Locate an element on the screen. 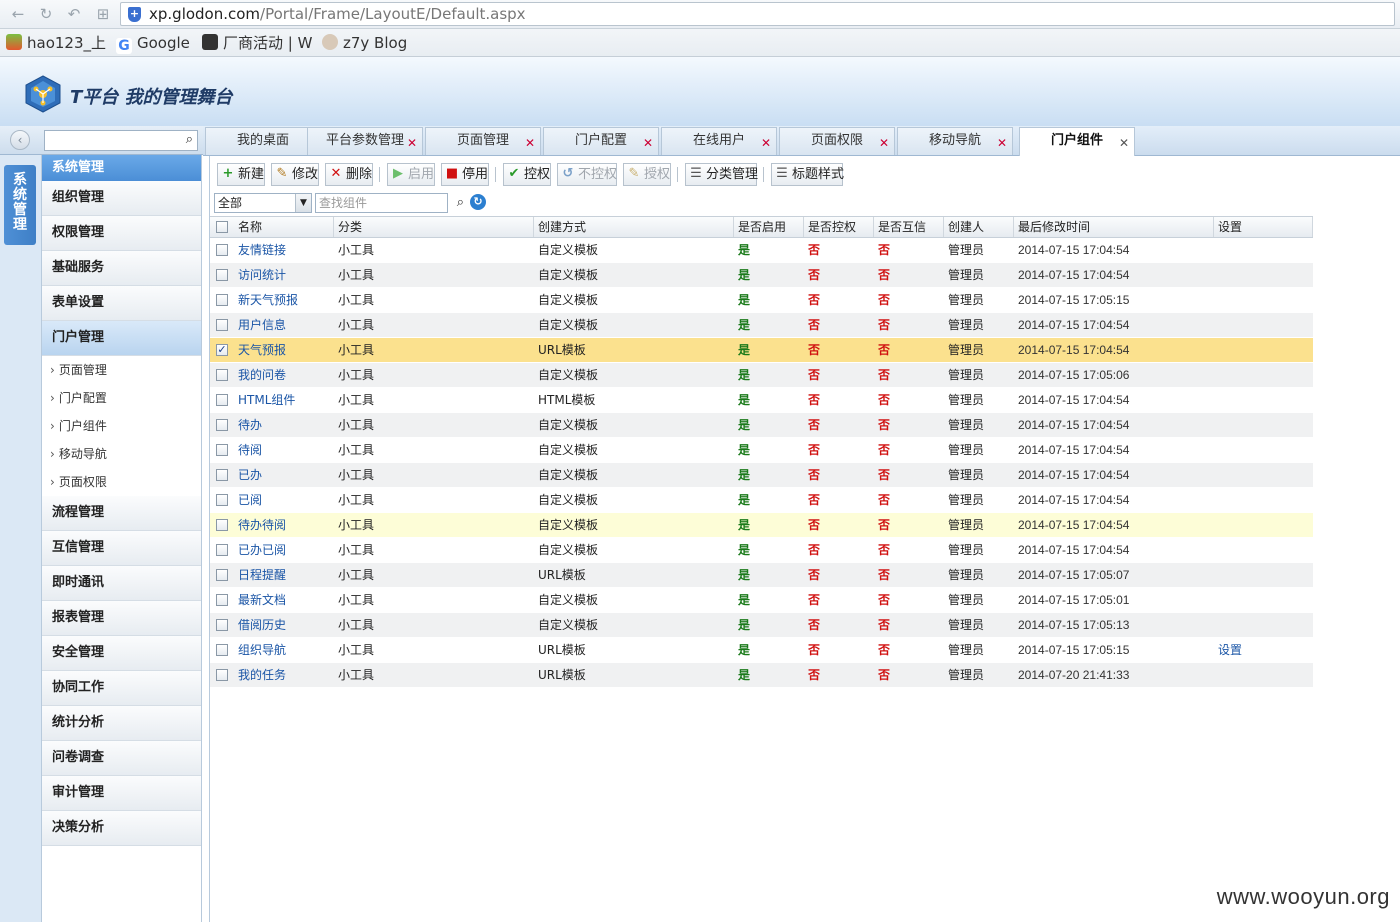  table-row: 已阅 小工具 自定义模板 是 否 否 管理员 2014-07-15 17:04:54 is located at coordinates (761, 500).